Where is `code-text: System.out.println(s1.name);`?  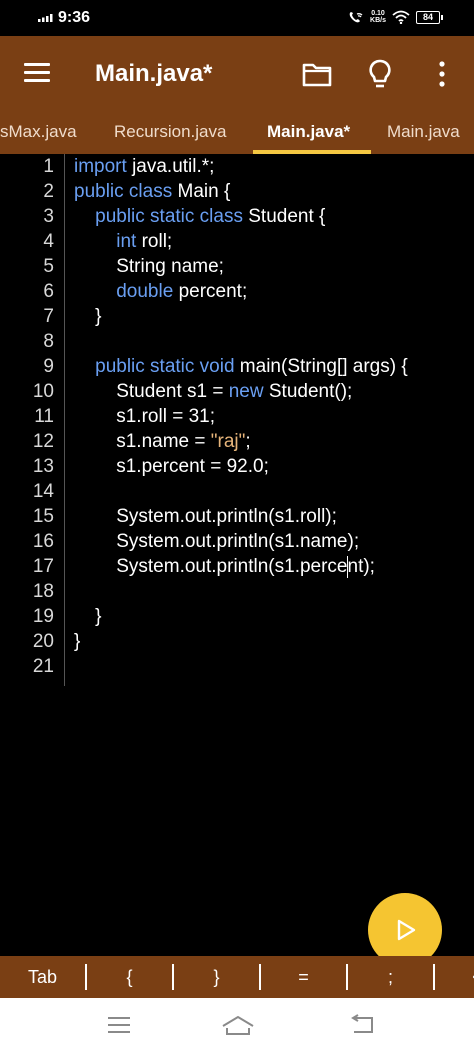
code-text: System.out.println(s1.name); is located at coordinates (216, 541).